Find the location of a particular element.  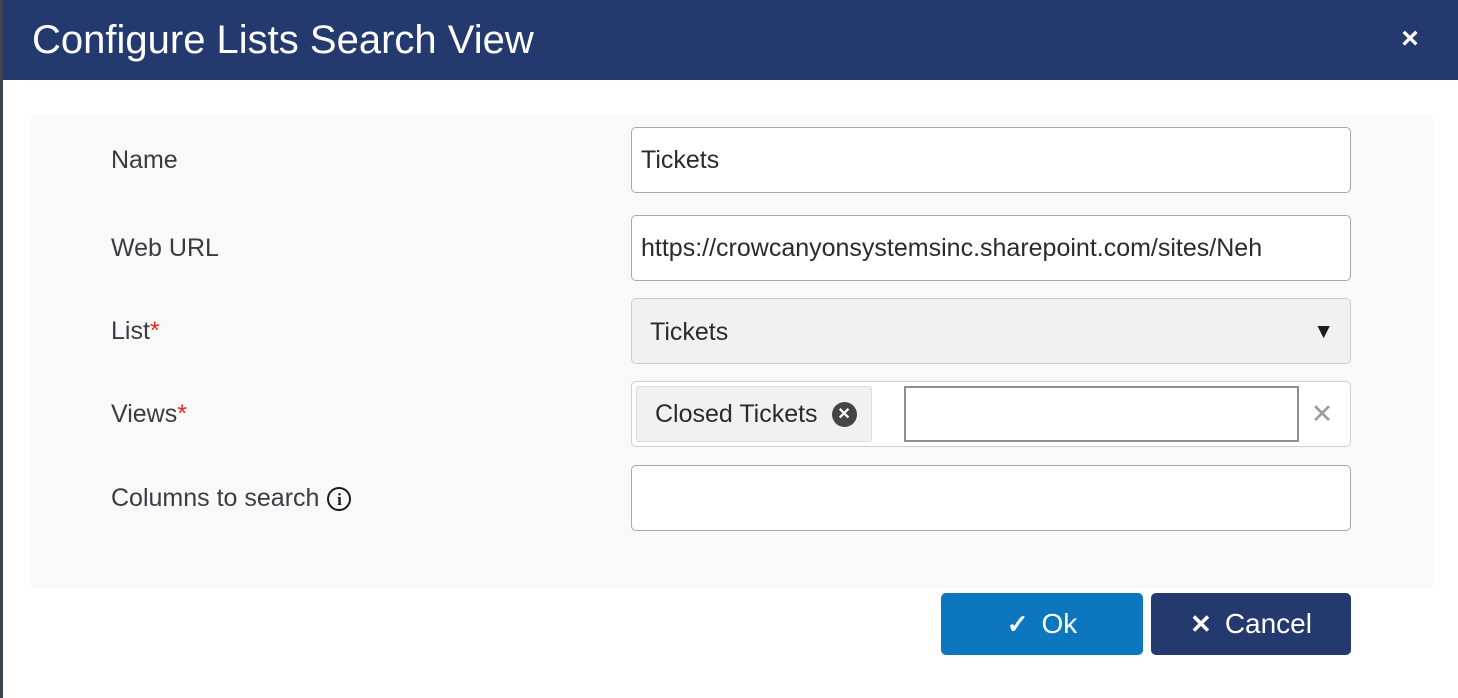

check-icon: ✓ is located at coordinates (1017, 624).